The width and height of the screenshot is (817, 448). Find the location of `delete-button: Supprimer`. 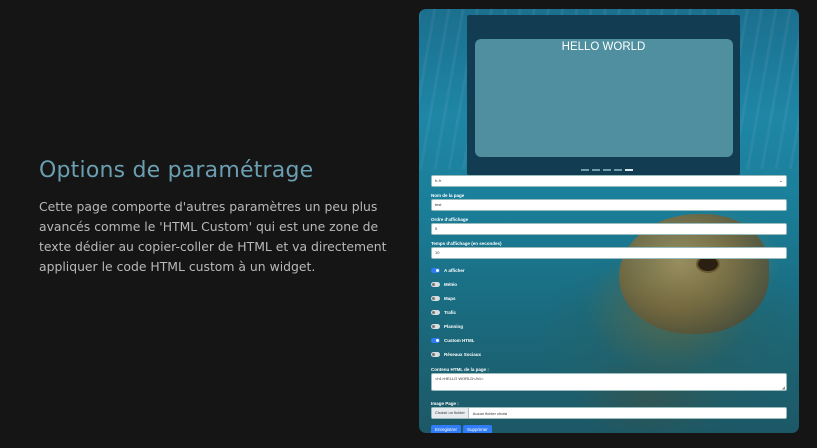

delete-button: Supprimer is located at coordinates (477, 429).